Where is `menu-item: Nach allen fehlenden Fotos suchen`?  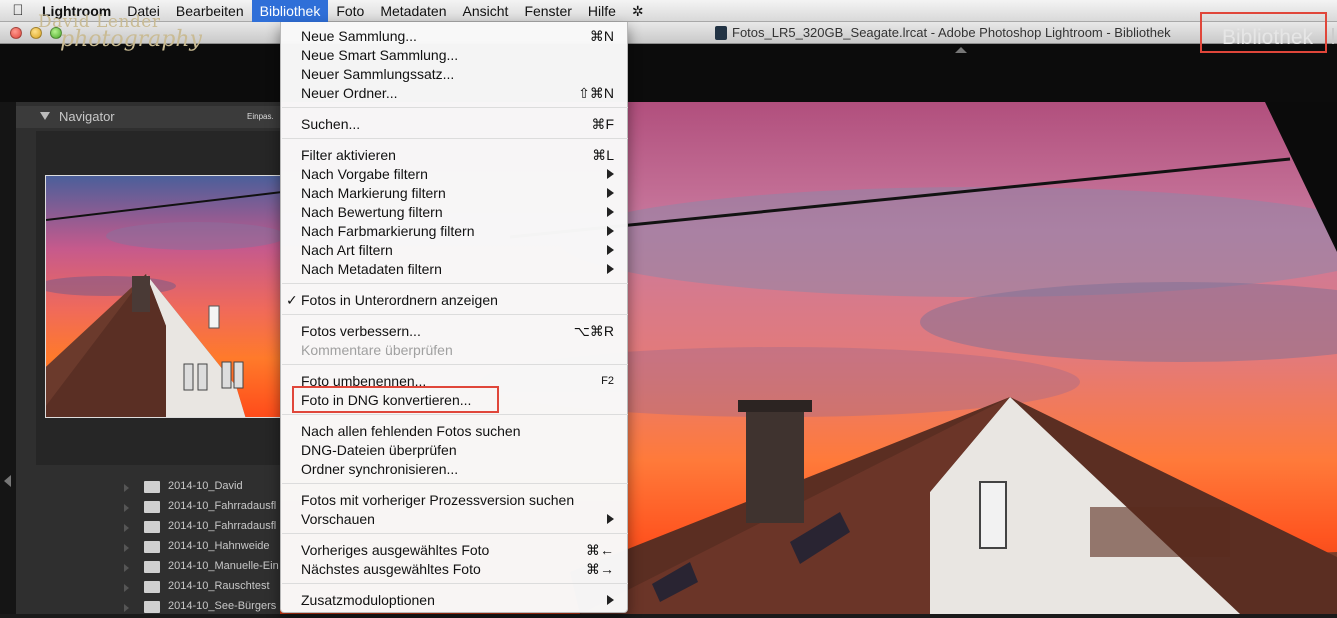
menu-item: Nach allen fehlenden Fotos suchen is located at coordinates (454, 430).